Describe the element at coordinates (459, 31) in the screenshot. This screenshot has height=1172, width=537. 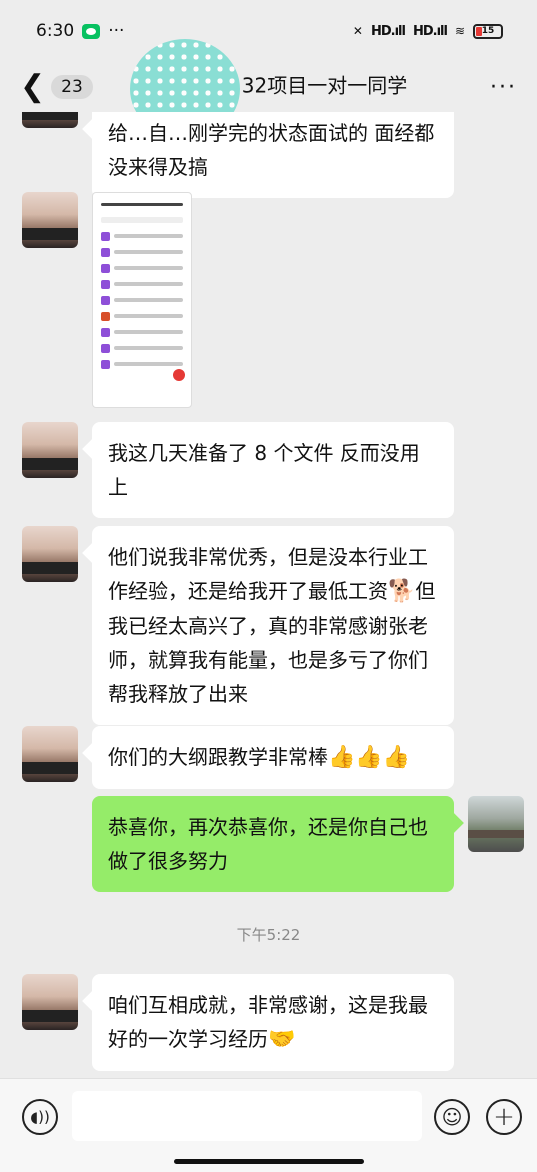
I see `wifi-icon: ≋` at that location.